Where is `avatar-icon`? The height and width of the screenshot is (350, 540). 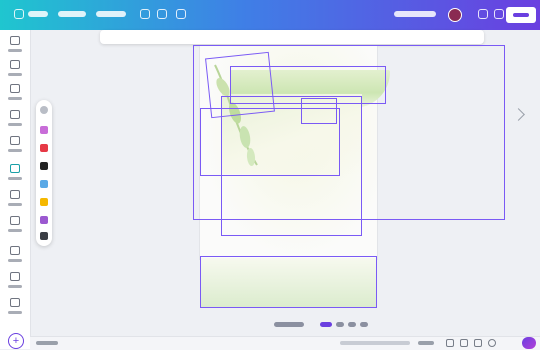
avatar-icon is located at coordinates (455, 15).